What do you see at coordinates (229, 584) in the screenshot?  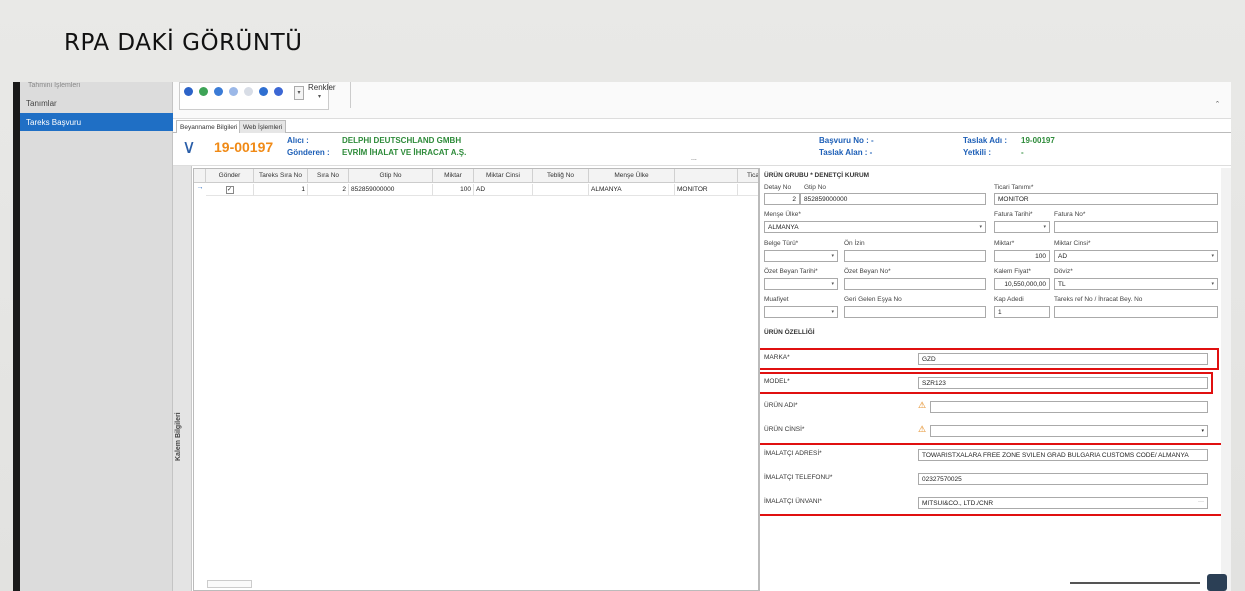 I see `grid-footer-input` at bounding box center [229, 584].